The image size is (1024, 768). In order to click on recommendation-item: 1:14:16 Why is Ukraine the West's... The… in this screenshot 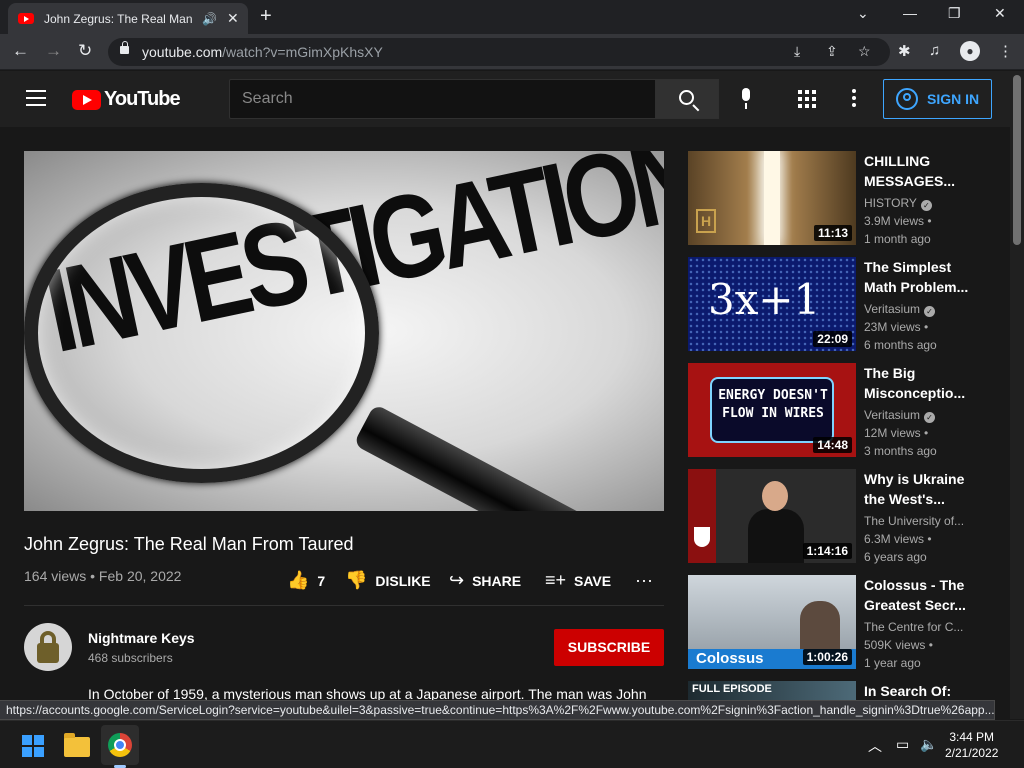, I will do `click(838, 516)`.